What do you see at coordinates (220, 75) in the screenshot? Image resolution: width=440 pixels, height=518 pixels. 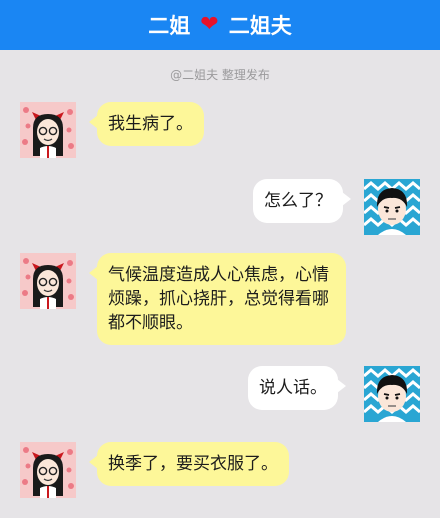 I see `credit-line: @二姐夫 整理发布` at bounding box center [220, 75].